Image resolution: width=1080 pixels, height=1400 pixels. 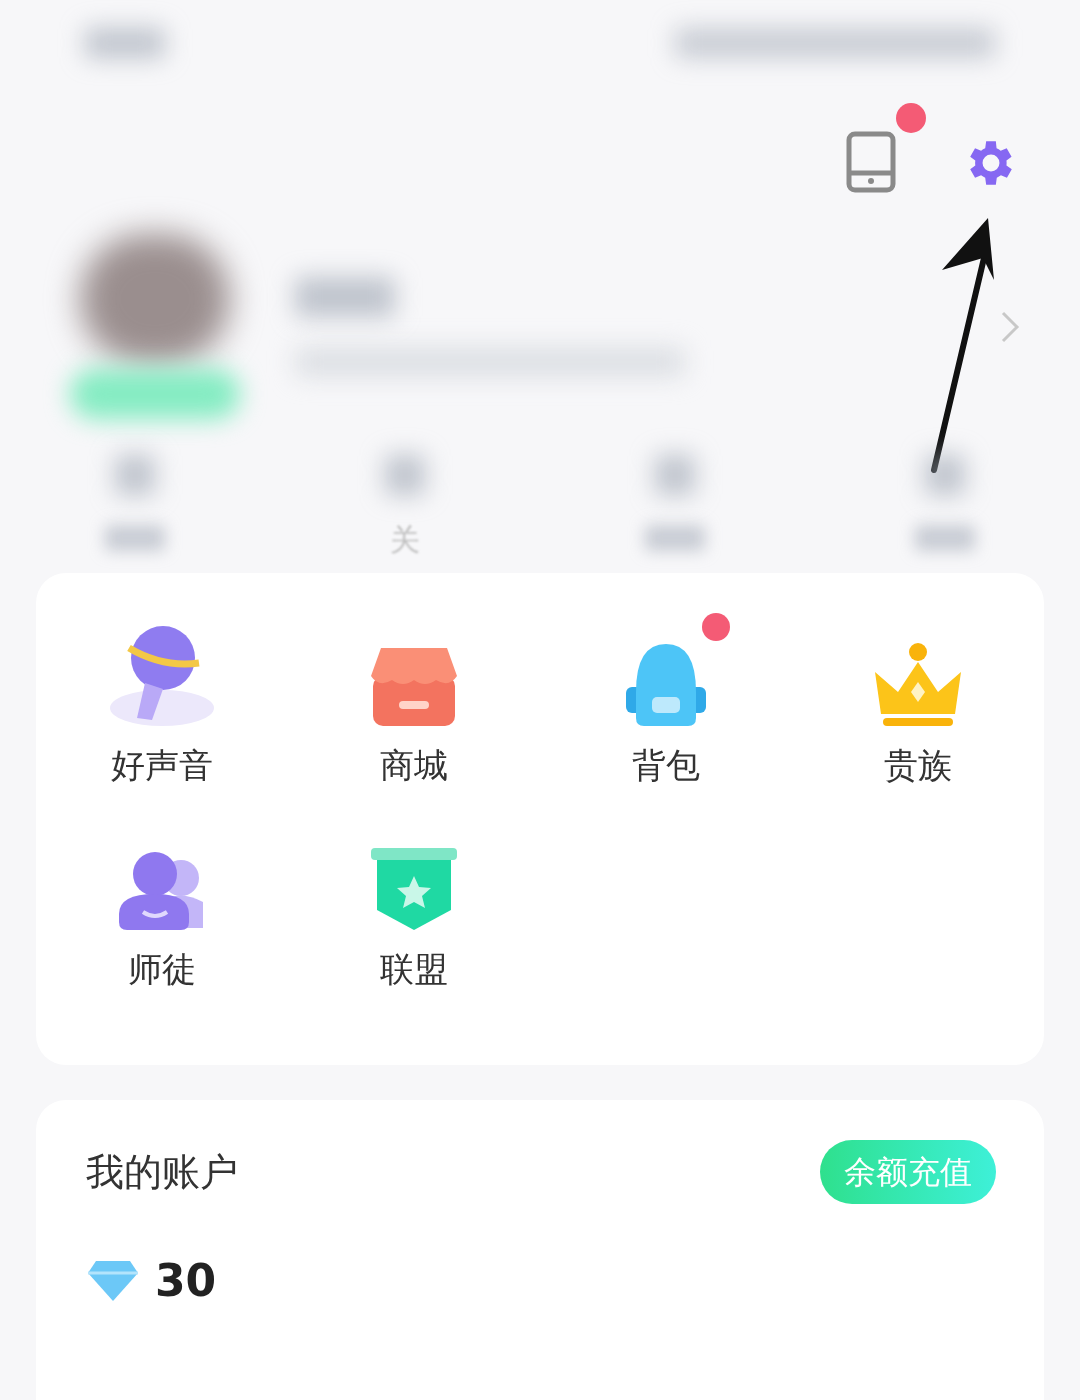 I want to click on feature-item: 好声音, so click(x=162, y=685).